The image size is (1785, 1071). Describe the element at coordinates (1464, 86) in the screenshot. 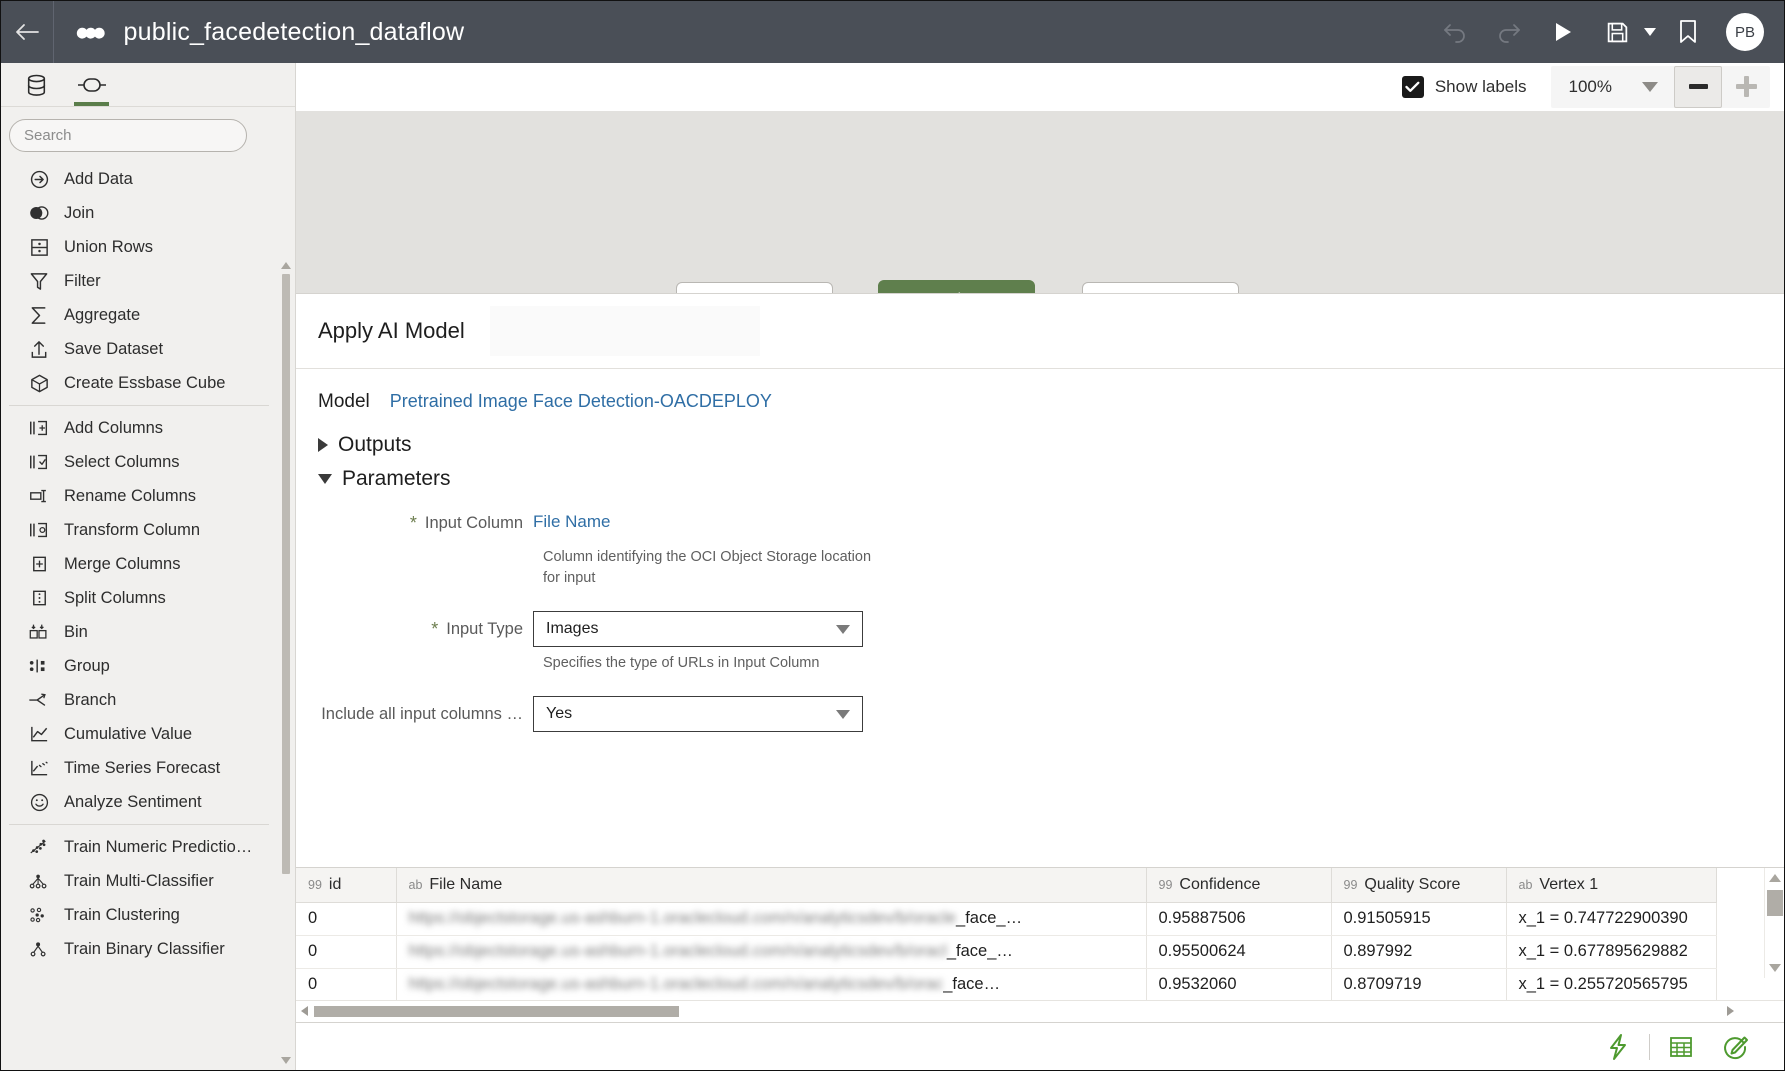

I see `show-labels-toggle: Show labels` at that location.